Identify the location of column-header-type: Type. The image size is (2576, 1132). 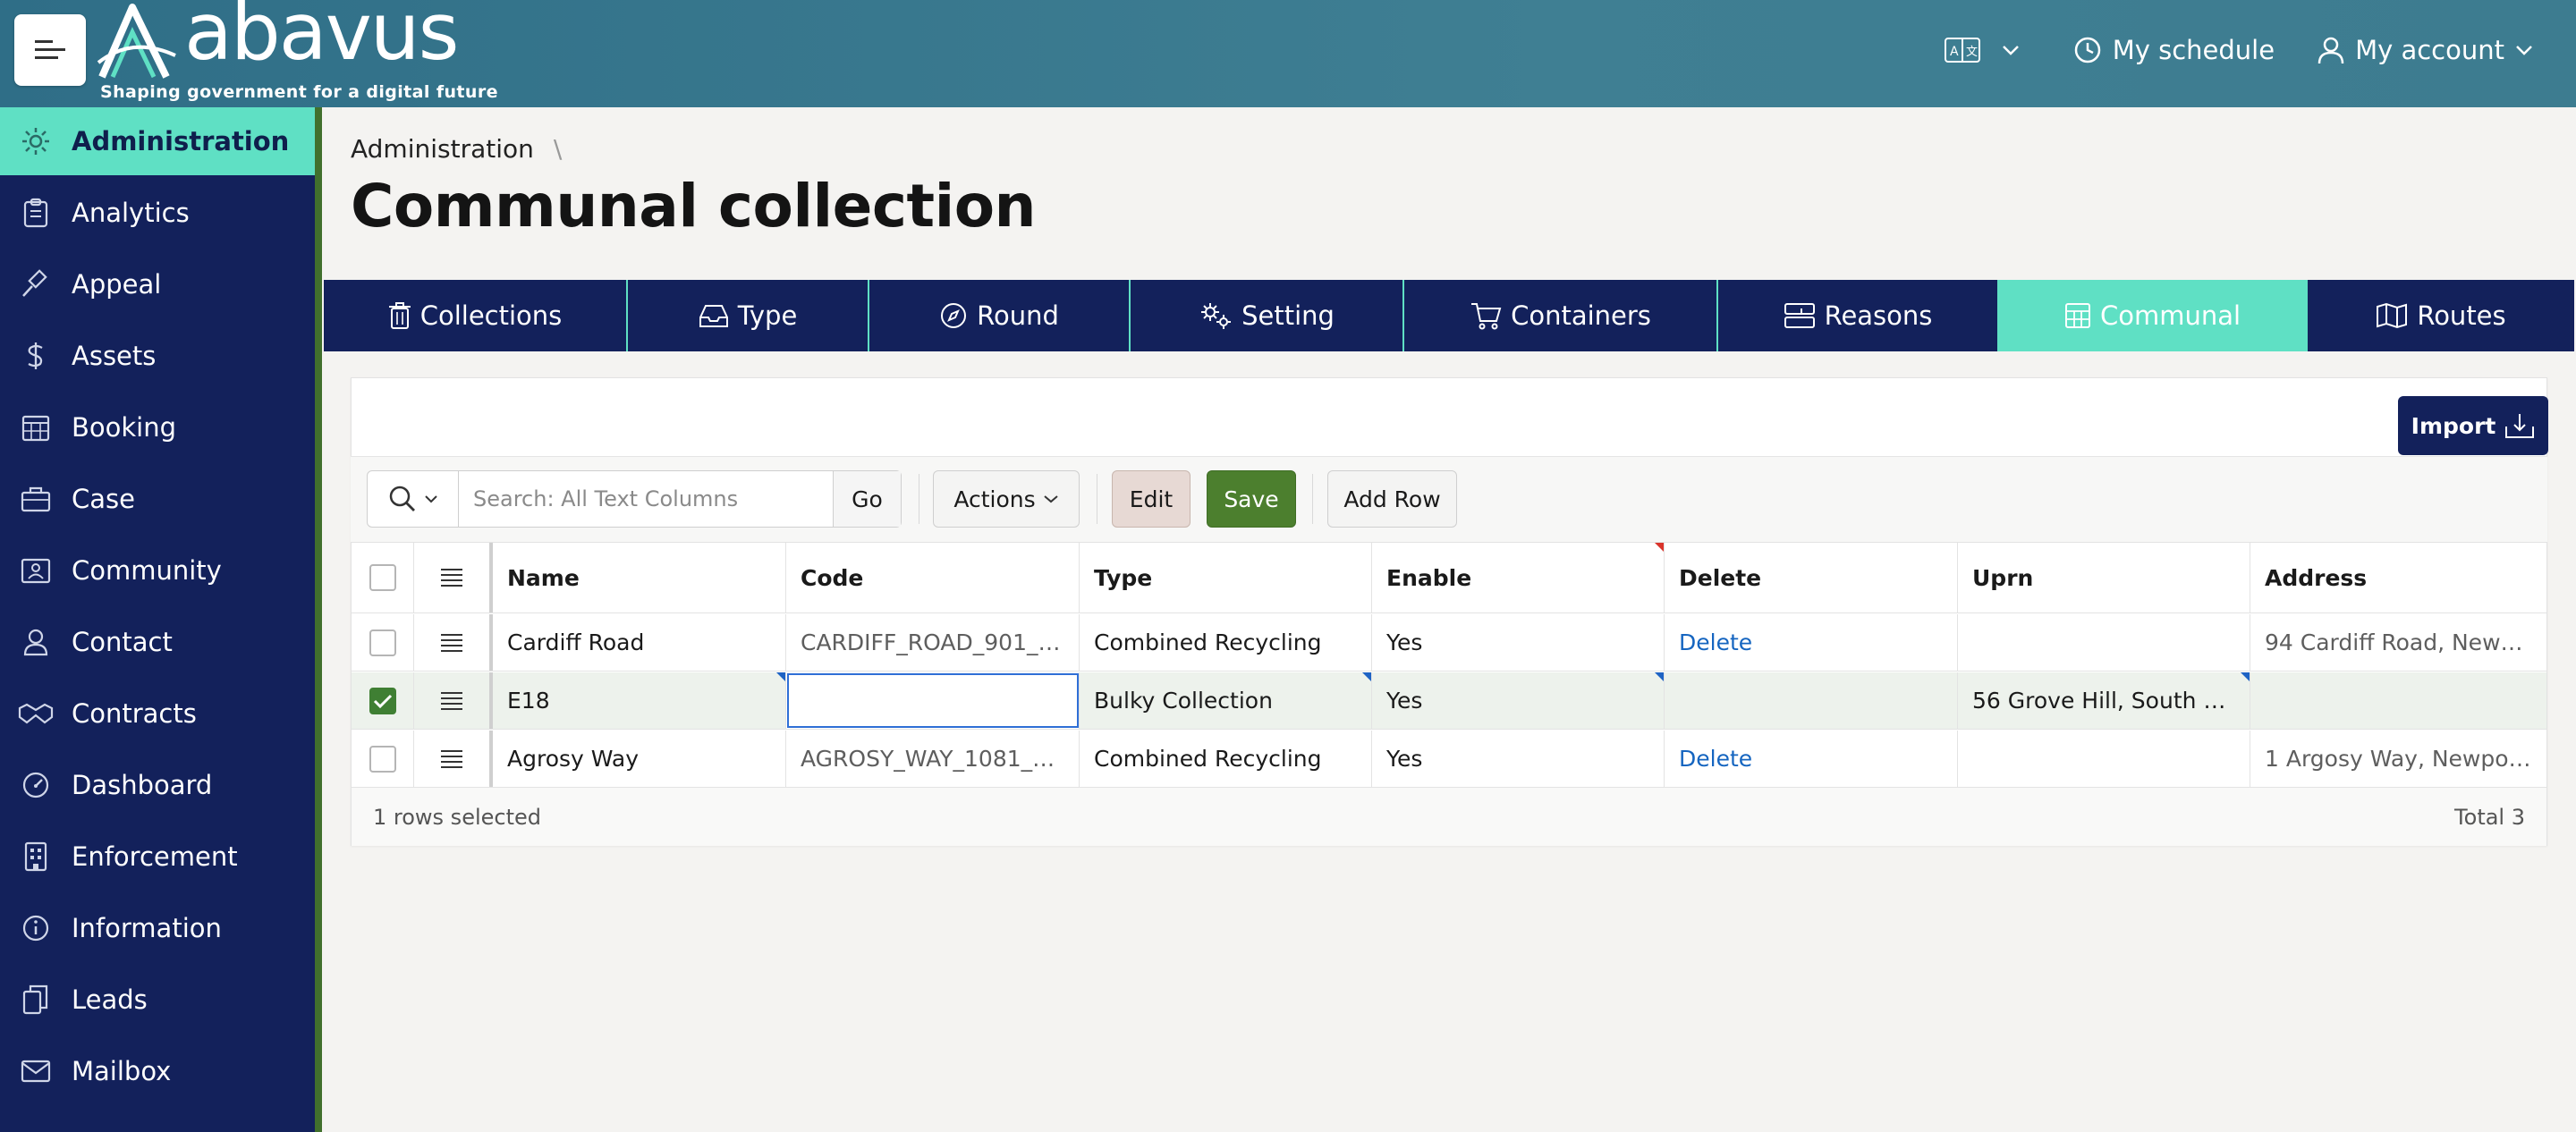
(1226, 577).